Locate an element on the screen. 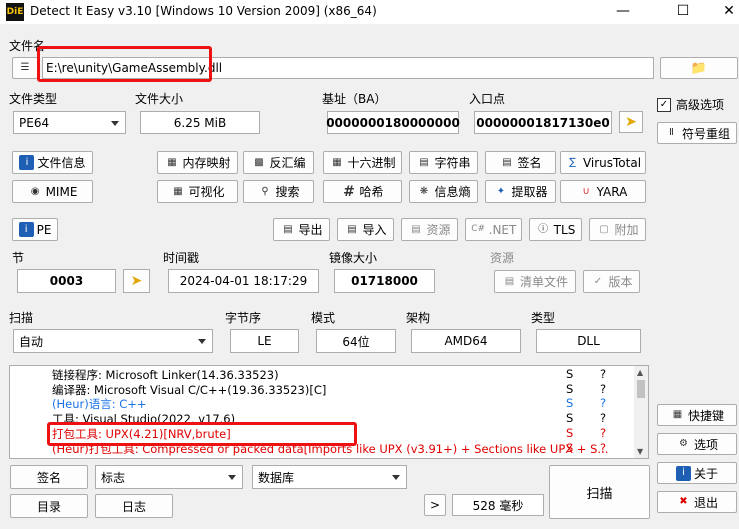 The width and height of the screenshot is (739, 529). hash-button: # 哈希 is located at coordinates (362, 191).